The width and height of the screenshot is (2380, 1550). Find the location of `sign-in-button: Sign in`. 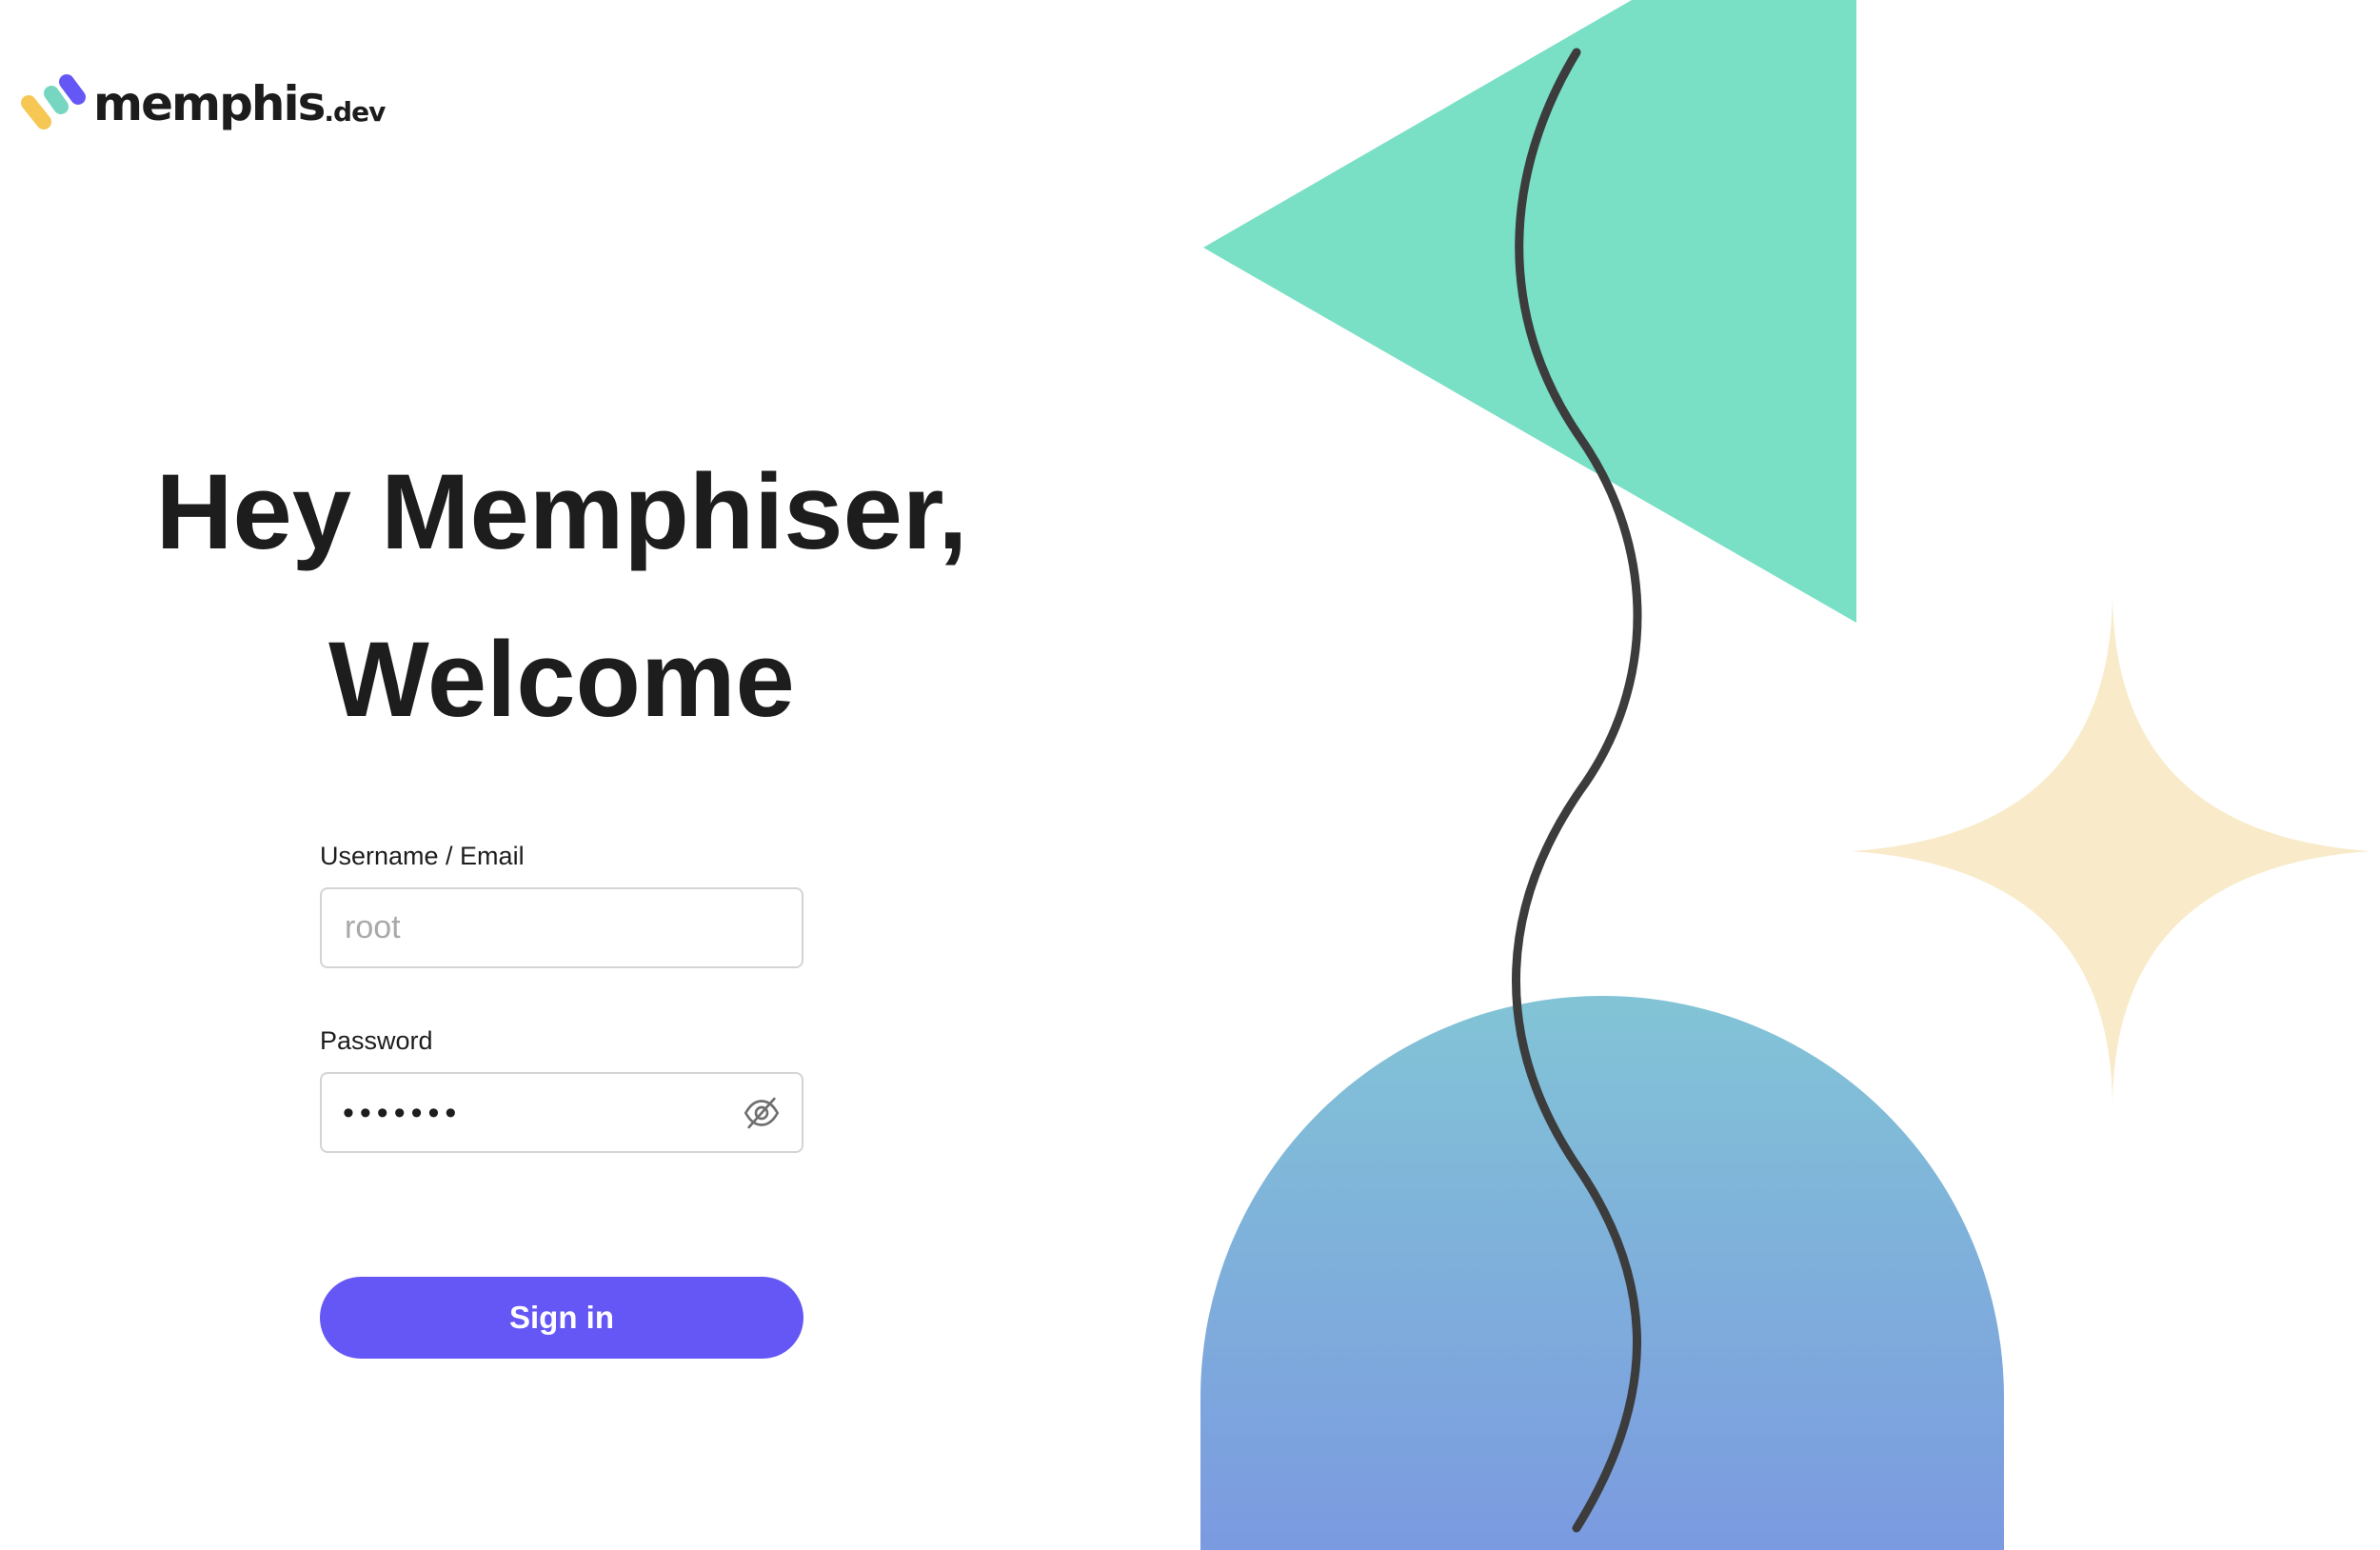

sign-in-button: Sign in is located at coordinates (561, 1318).